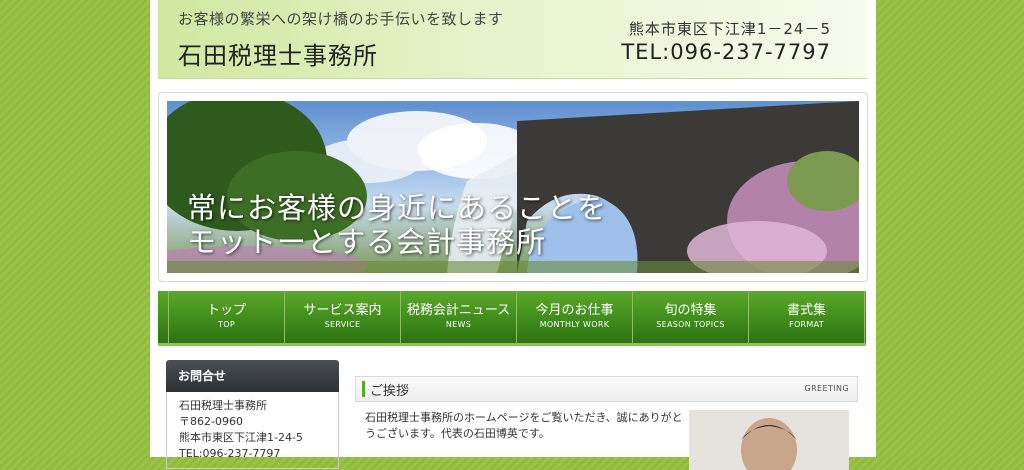  I want to click on contact-tel: TEL:096-237-7797, so click(230, 453).